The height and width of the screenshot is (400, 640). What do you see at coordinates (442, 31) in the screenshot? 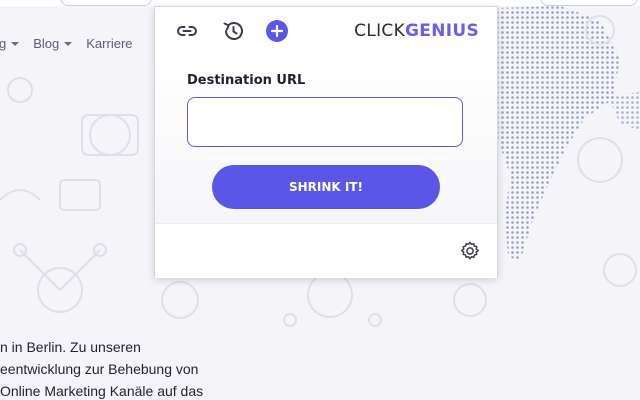
I see `logo-text-genius: GENIUS` at bounding box center [442, 31].